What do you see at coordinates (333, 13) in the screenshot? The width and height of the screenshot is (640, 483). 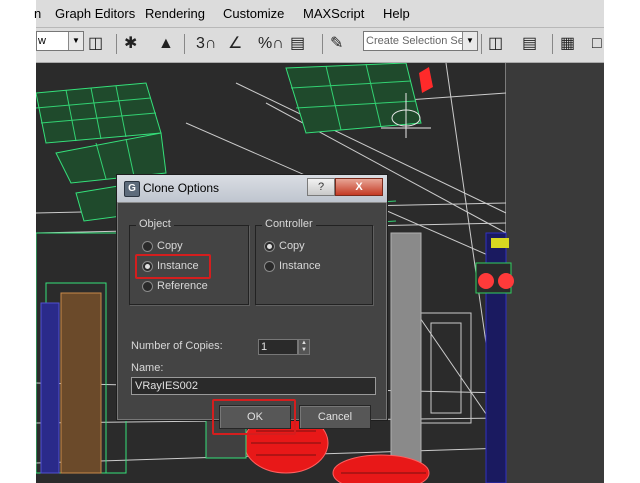 I see `menu-item-maxscript: MAXScript` at bounding box center [333, 13].